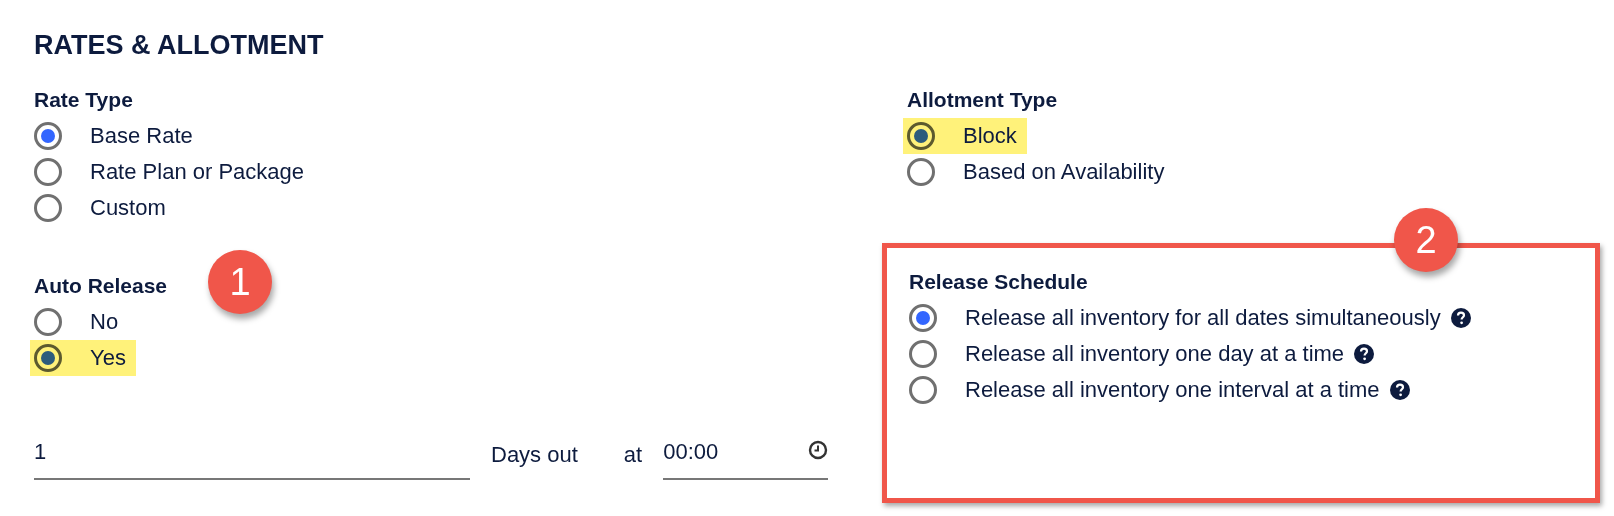 The width and height of the screenshot is (1614, 516). Describe the element at coordinates (1426, 240) in the screenshot. I see `callout-badge: 2` at that location.